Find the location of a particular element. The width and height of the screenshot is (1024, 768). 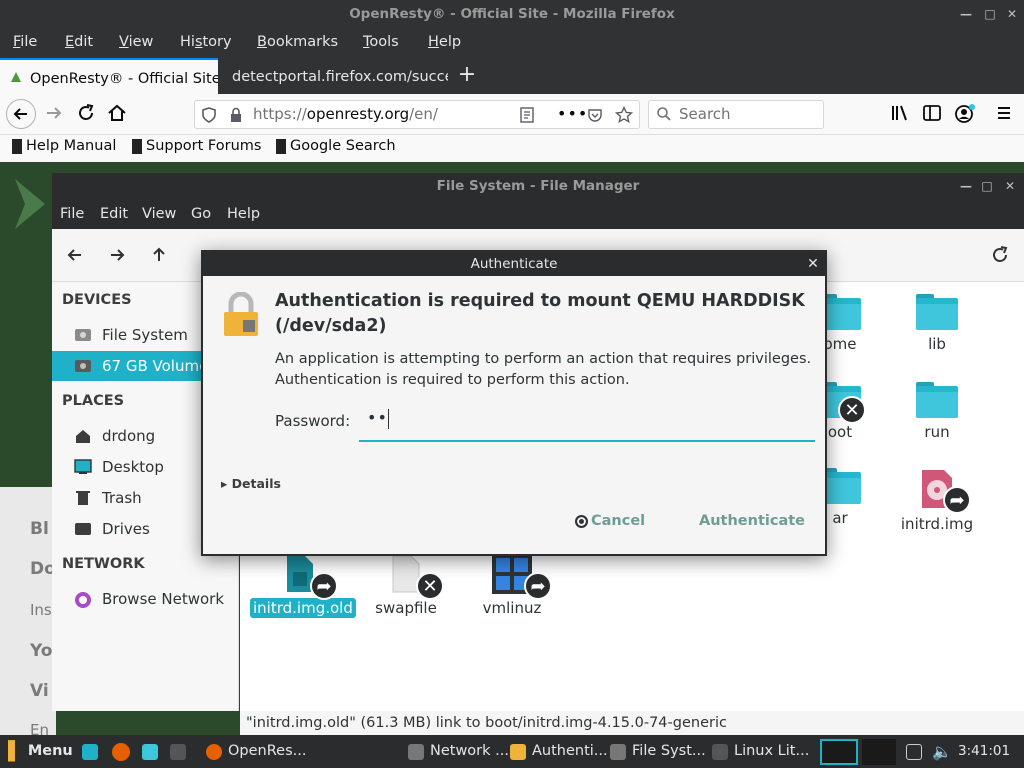

details-expander: ▸ Details is located at coordinates (251, 483).